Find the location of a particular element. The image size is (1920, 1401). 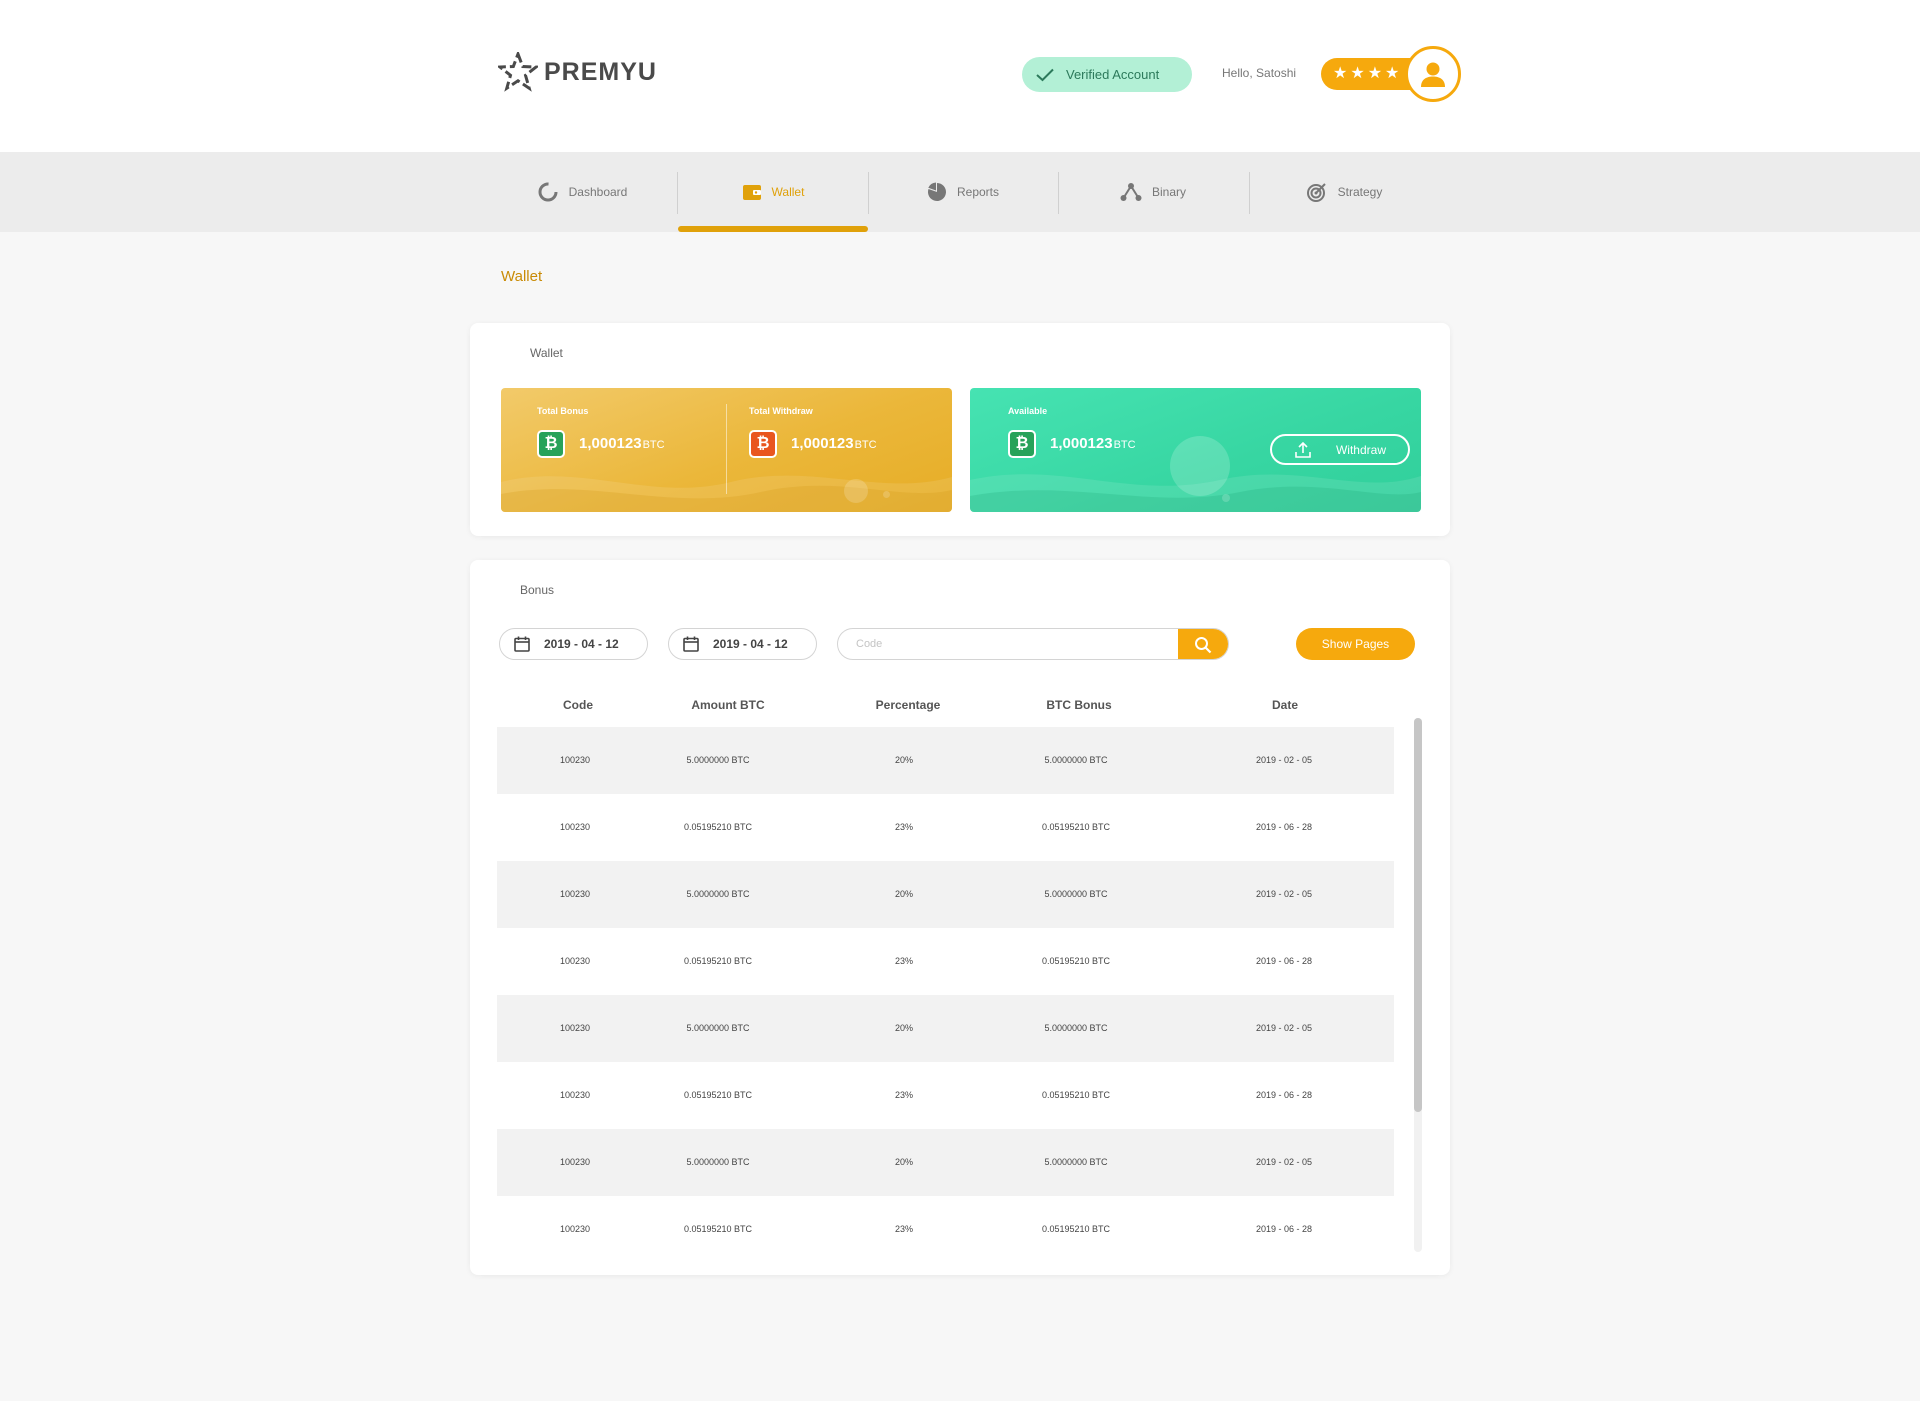

date-to-value: 2019 - 04 - 12 is located at coordinates (750, 644).